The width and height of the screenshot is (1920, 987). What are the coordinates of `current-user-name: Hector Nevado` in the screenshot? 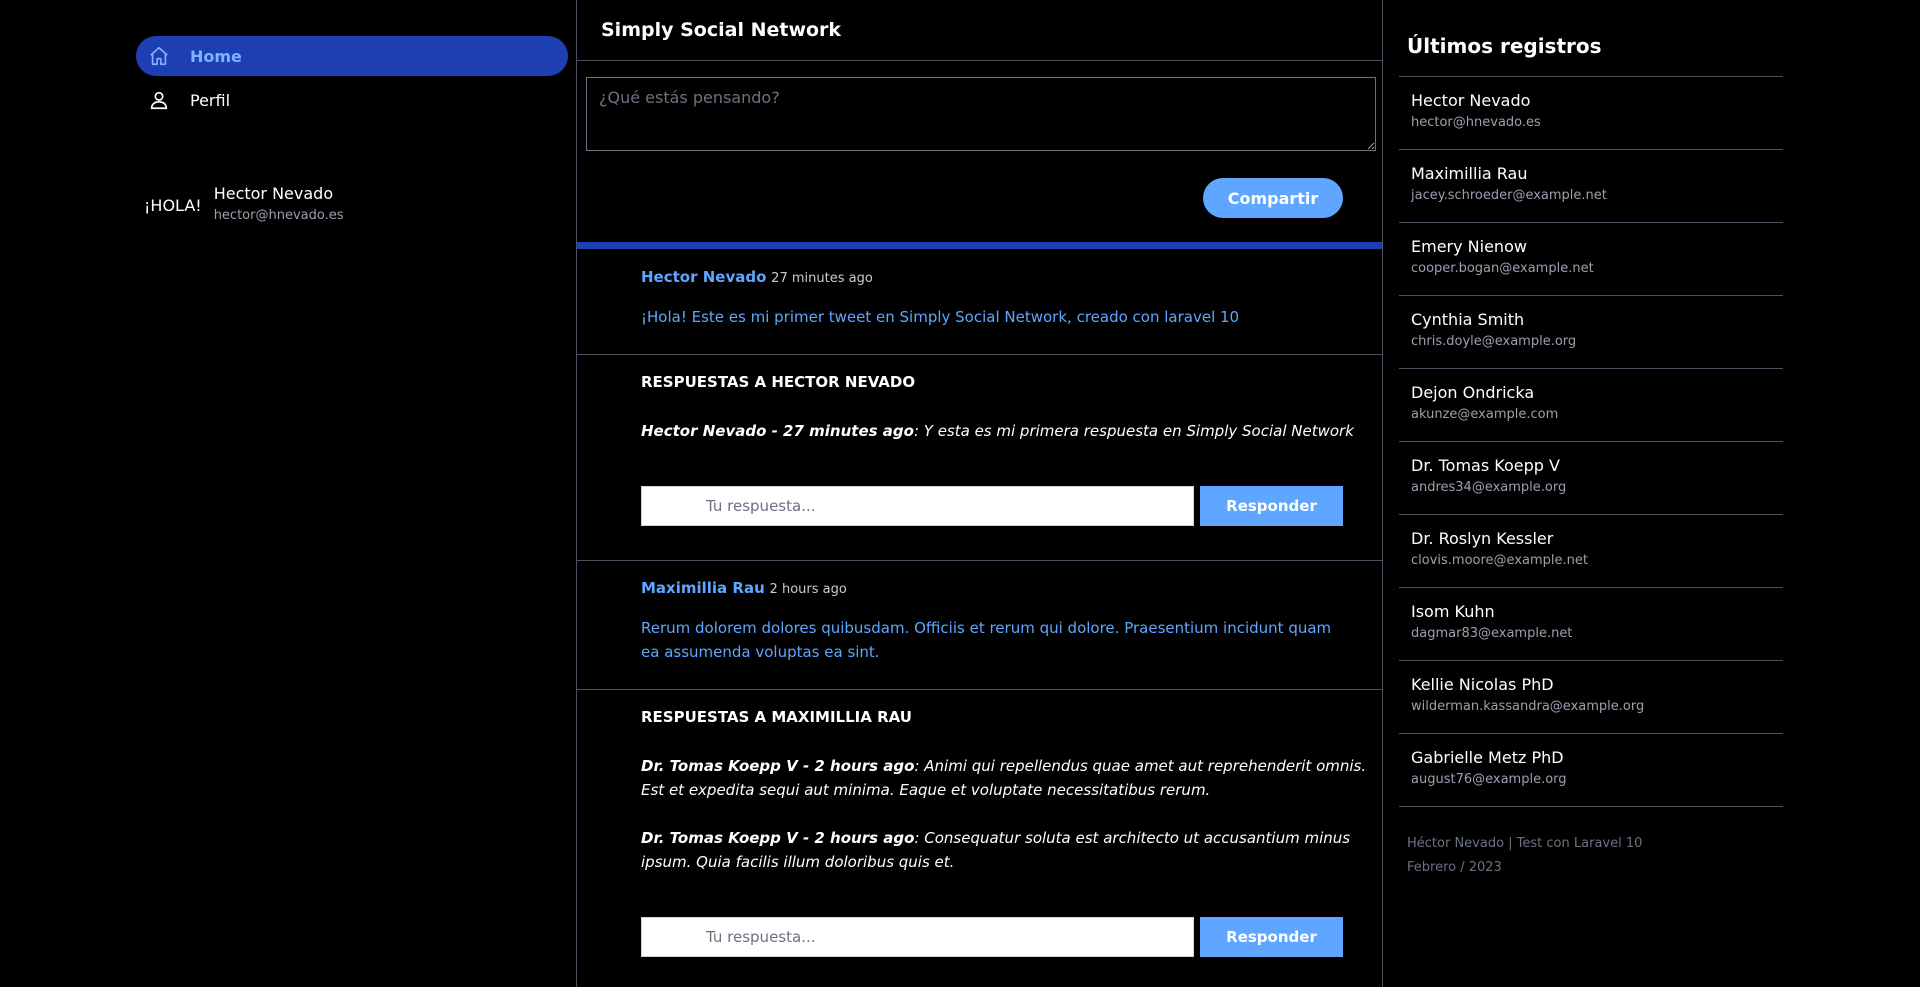 It's located at (273, 193).